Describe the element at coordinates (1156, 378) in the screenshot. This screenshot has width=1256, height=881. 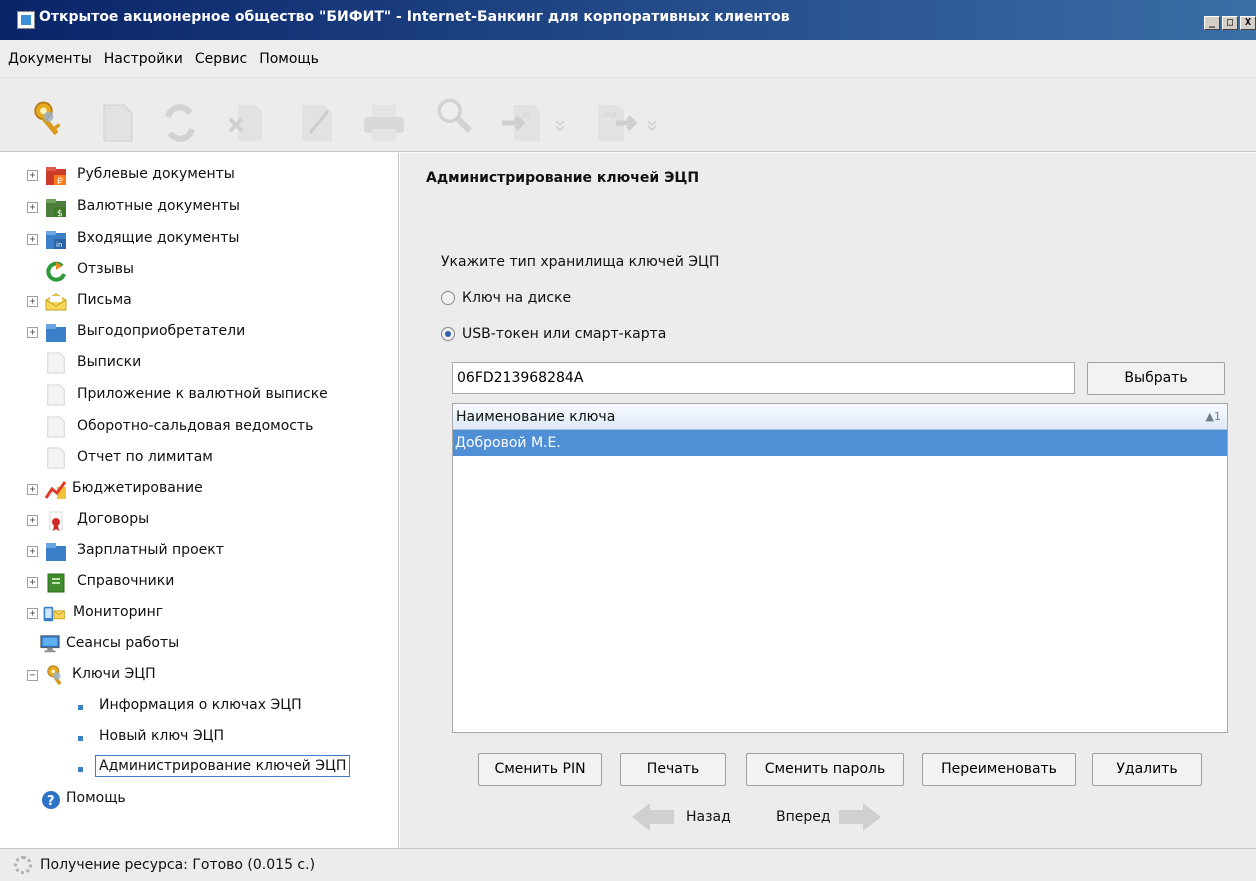
I see `choose-button: Выбрать` at that location.